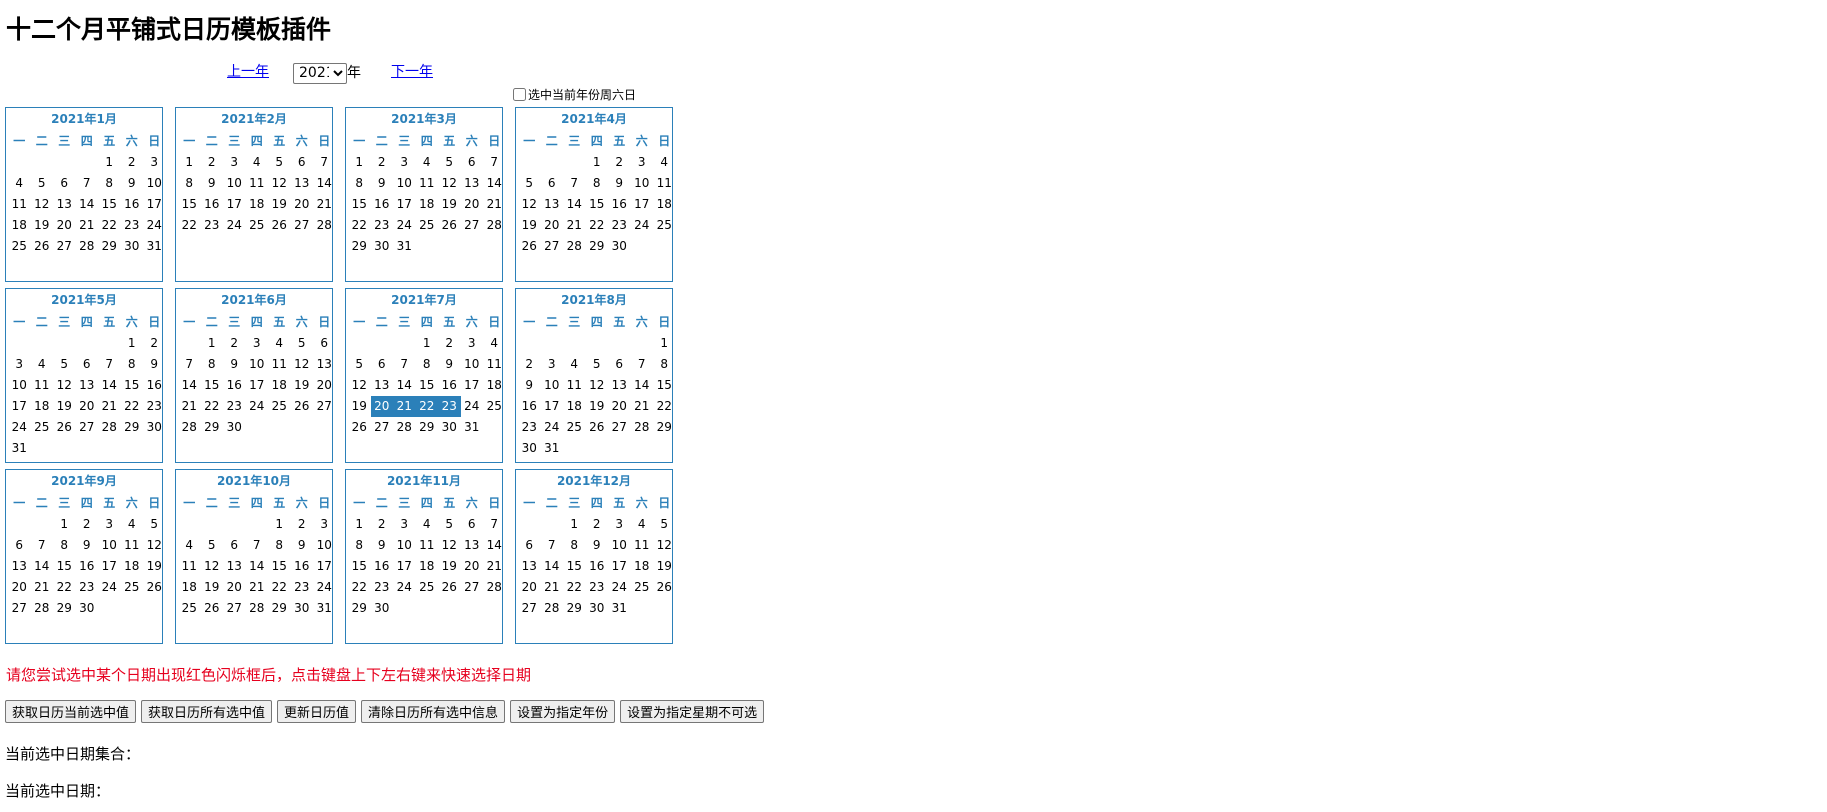  I want to click on day-cell: 31, so click(19, 448).